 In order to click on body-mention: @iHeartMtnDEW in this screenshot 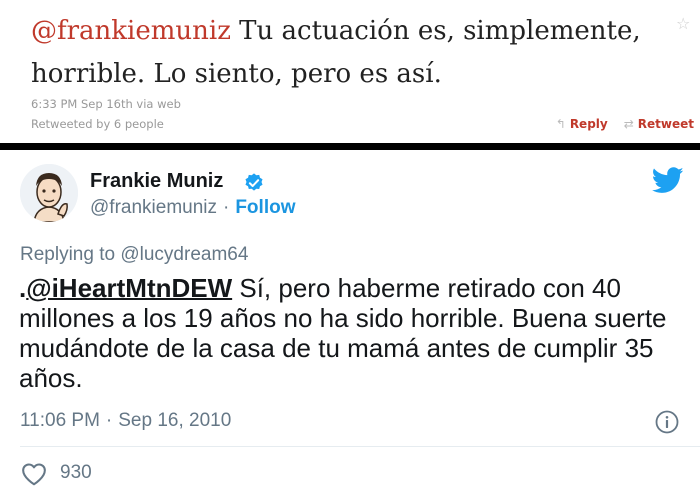, I will do `click(129, 288)`.